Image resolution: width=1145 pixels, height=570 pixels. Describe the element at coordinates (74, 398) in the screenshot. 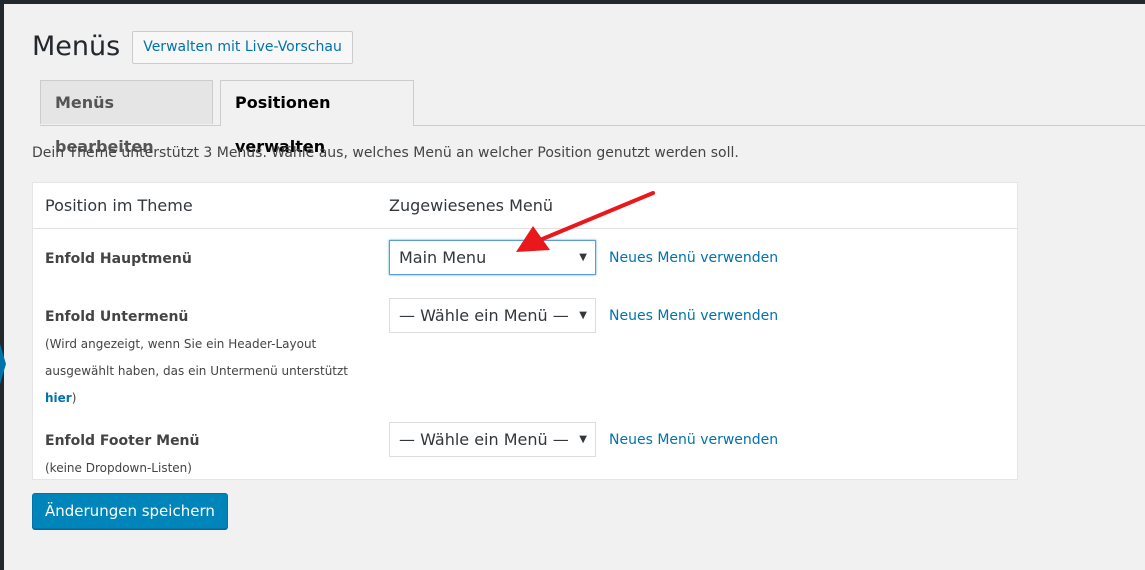

I see `description-text-end: )` at that location.